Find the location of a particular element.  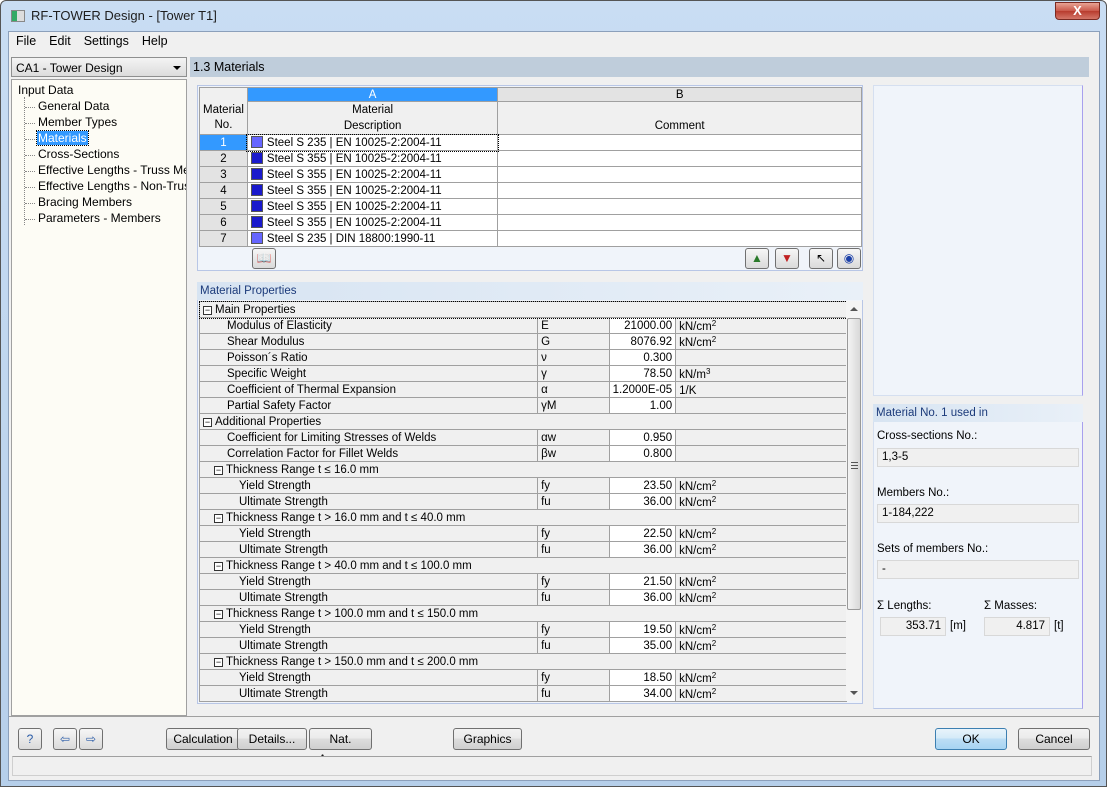

case-select: CA1 - Tower Design is located at coordinates (99, 67).